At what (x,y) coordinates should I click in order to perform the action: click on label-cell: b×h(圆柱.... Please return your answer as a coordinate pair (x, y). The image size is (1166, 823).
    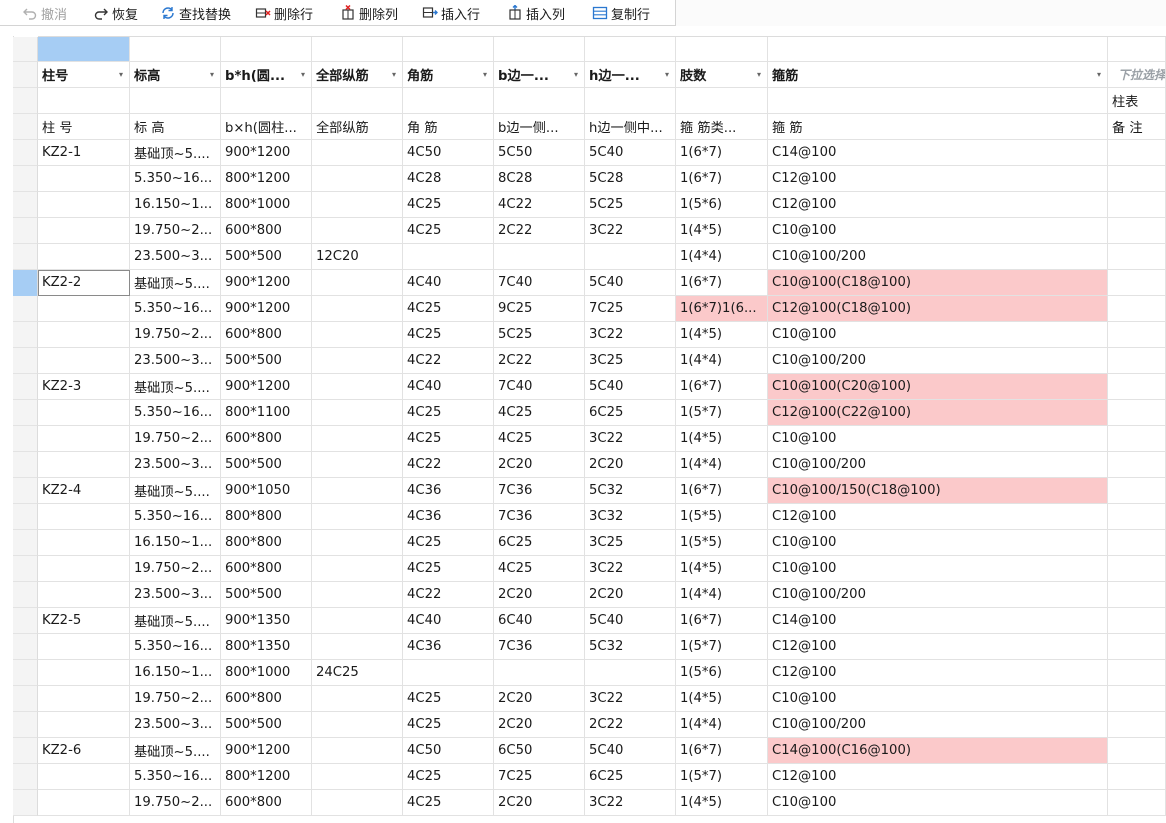
    Looking at the image, I should click on (266, 127).